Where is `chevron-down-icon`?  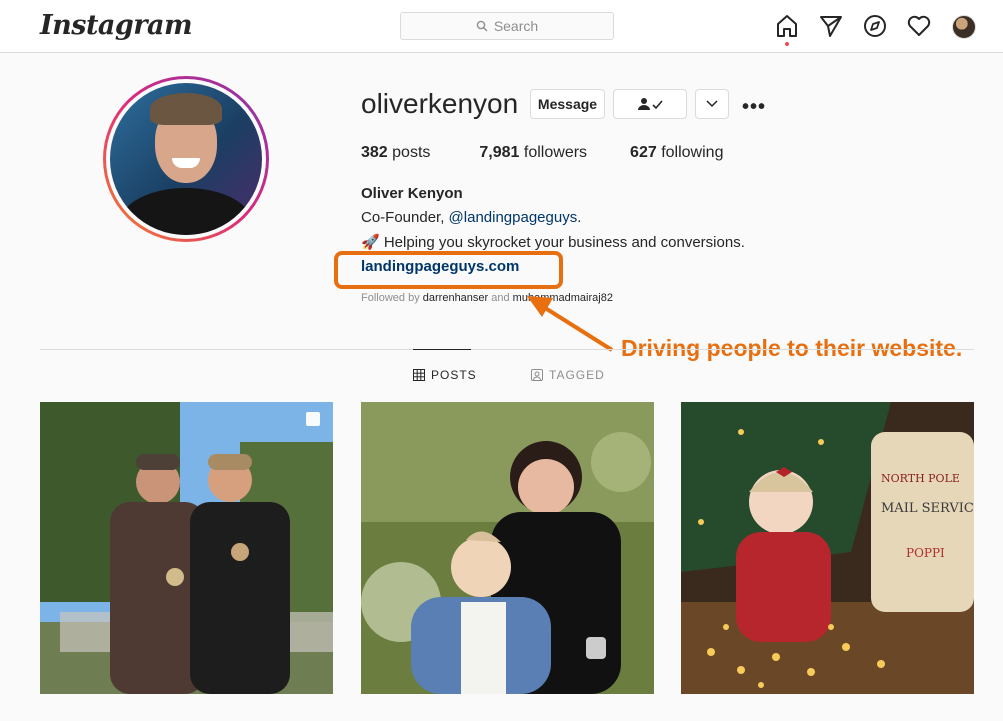 chevron-down-icon is located at coordinates (712, 104).